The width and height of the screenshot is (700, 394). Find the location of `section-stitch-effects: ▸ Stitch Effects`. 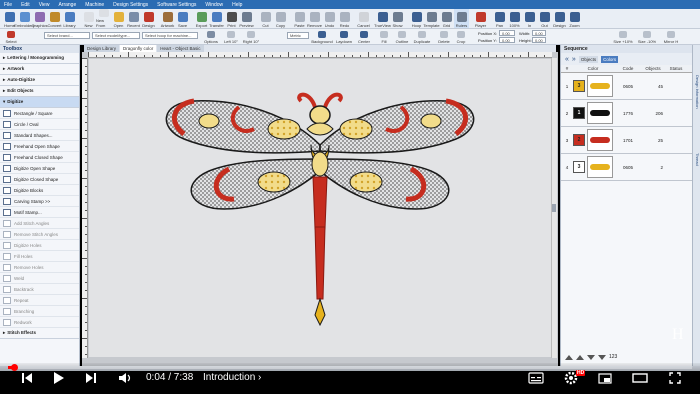

section-stitch-effects: ▸ Stitch Effects is located at coordinates (39, 333).